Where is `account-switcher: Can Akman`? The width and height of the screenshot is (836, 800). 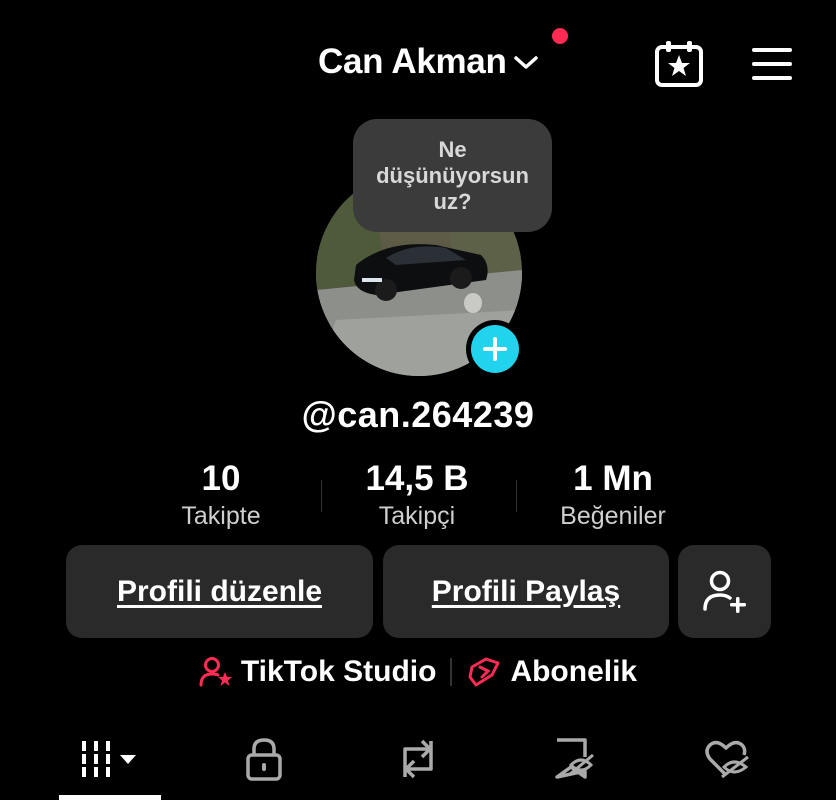
account-switcher: Can Akman is located at coordinates (428, 62).